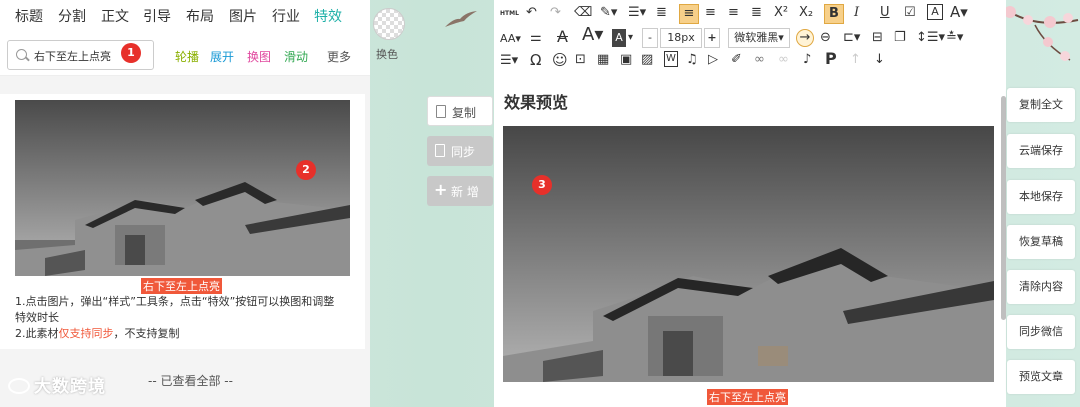 This screenshot has width=1080, height=407. I want to click on font-size-increase-button: +, so click(712, 38).